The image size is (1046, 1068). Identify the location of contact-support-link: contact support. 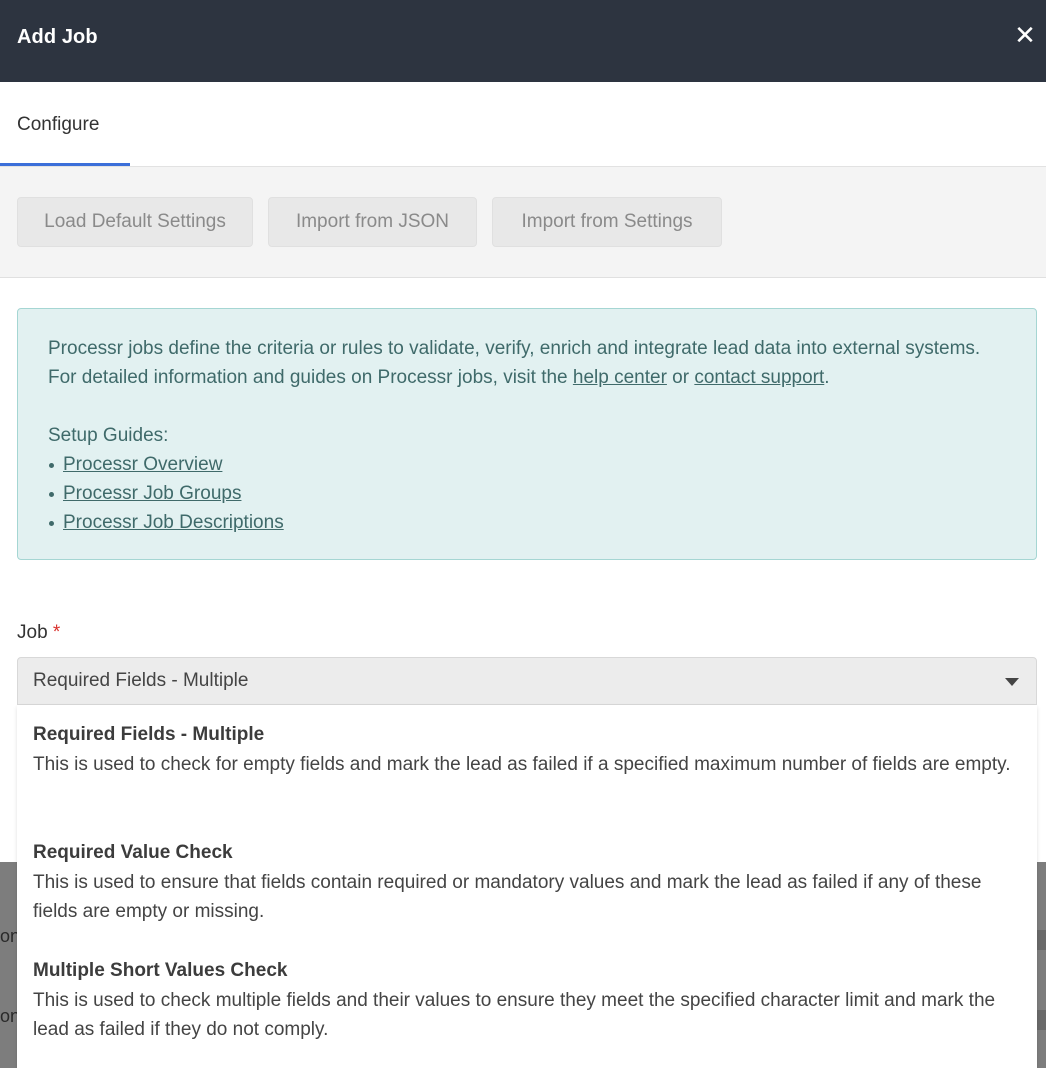
(759, 377).